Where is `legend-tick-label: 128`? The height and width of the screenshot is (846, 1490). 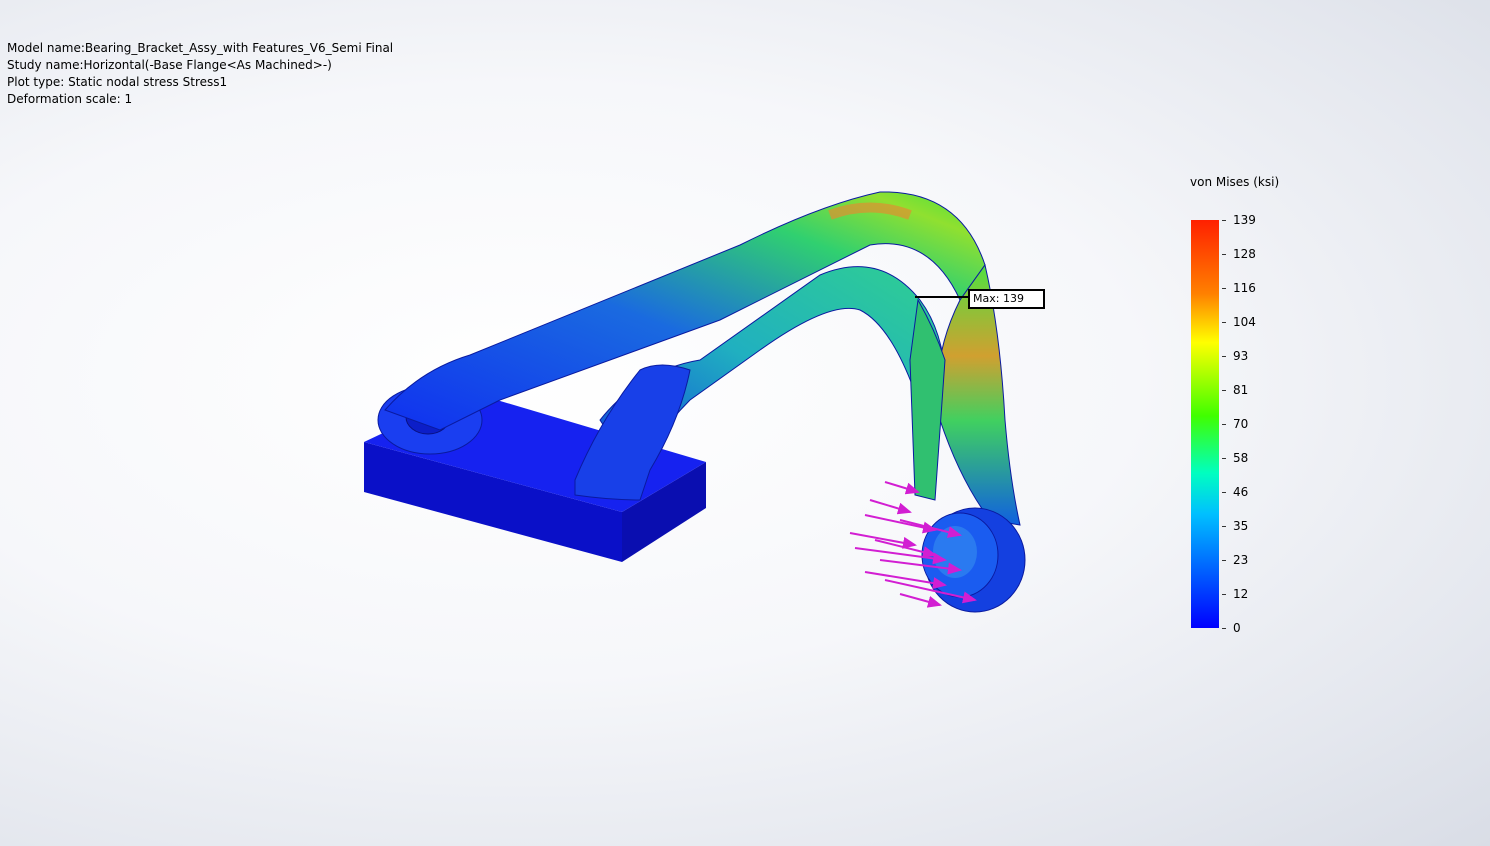
legend-tick-label: 128 is located at coordinates (1244, 254).